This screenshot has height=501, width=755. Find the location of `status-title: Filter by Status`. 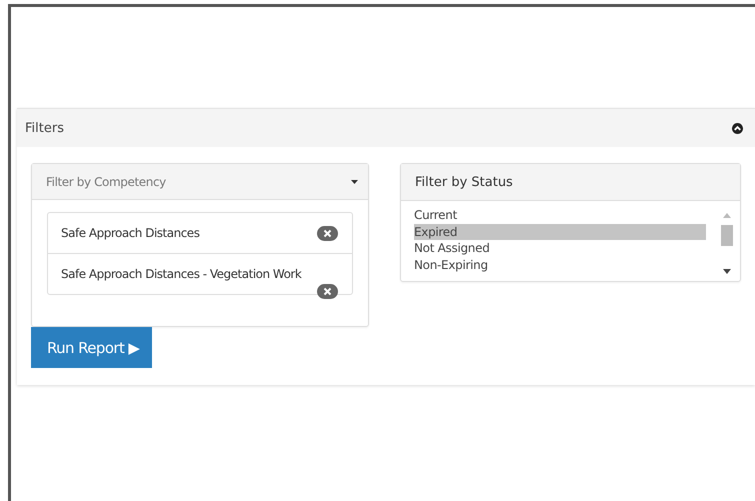

status-title: Filter by Status is located at coordinates (570, 182).